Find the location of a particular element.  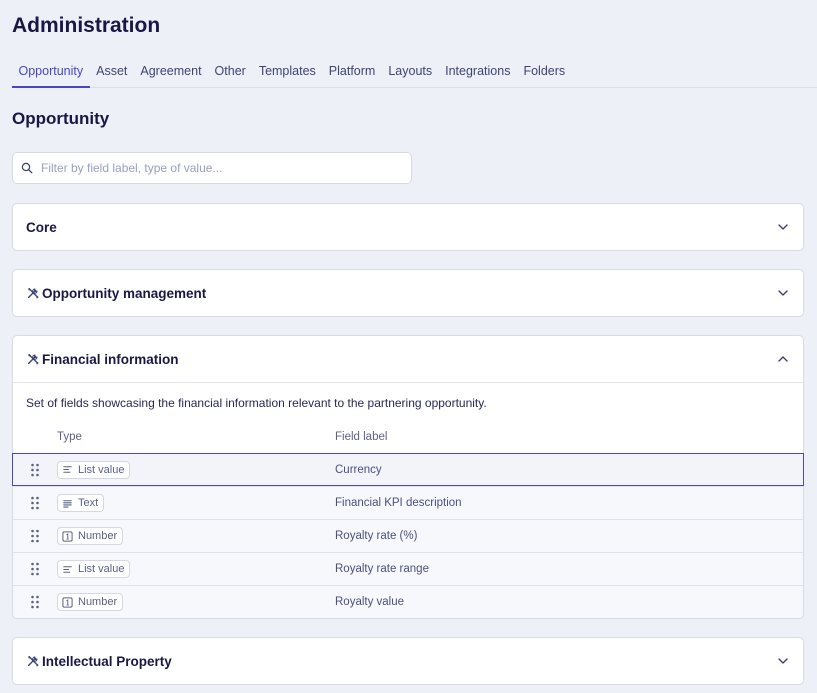

tab-agreement: Agreement is located at coordinates (171, 74).